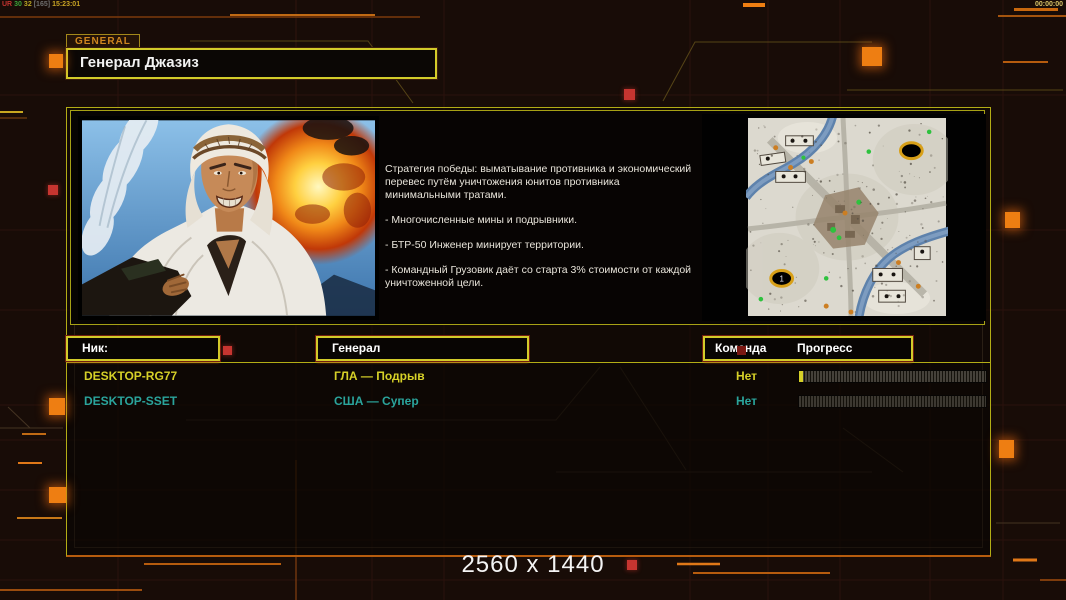  I want to click on progress-header-label: Прогресс, so click(825, 348).